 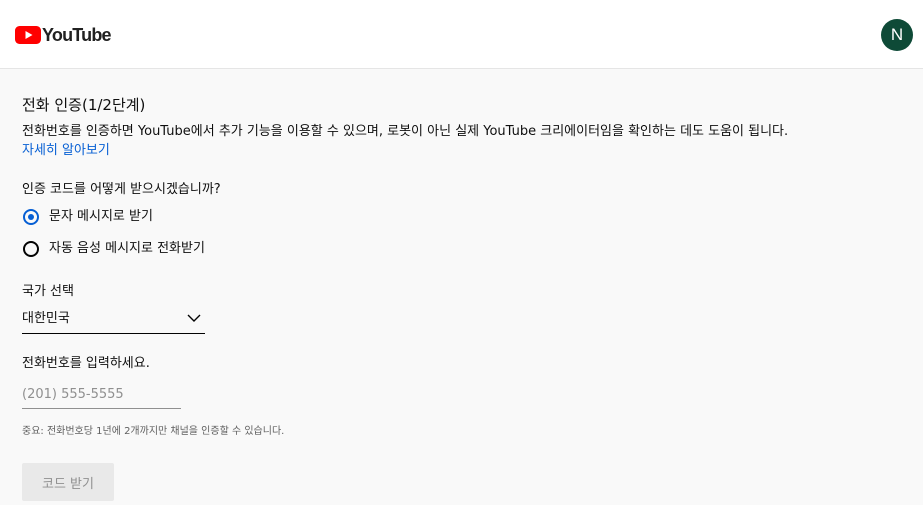 What do you see at coordinates (113, 319) in the screenshot?
I see `country-select: 대한민국` at bounding box center [113, 319].